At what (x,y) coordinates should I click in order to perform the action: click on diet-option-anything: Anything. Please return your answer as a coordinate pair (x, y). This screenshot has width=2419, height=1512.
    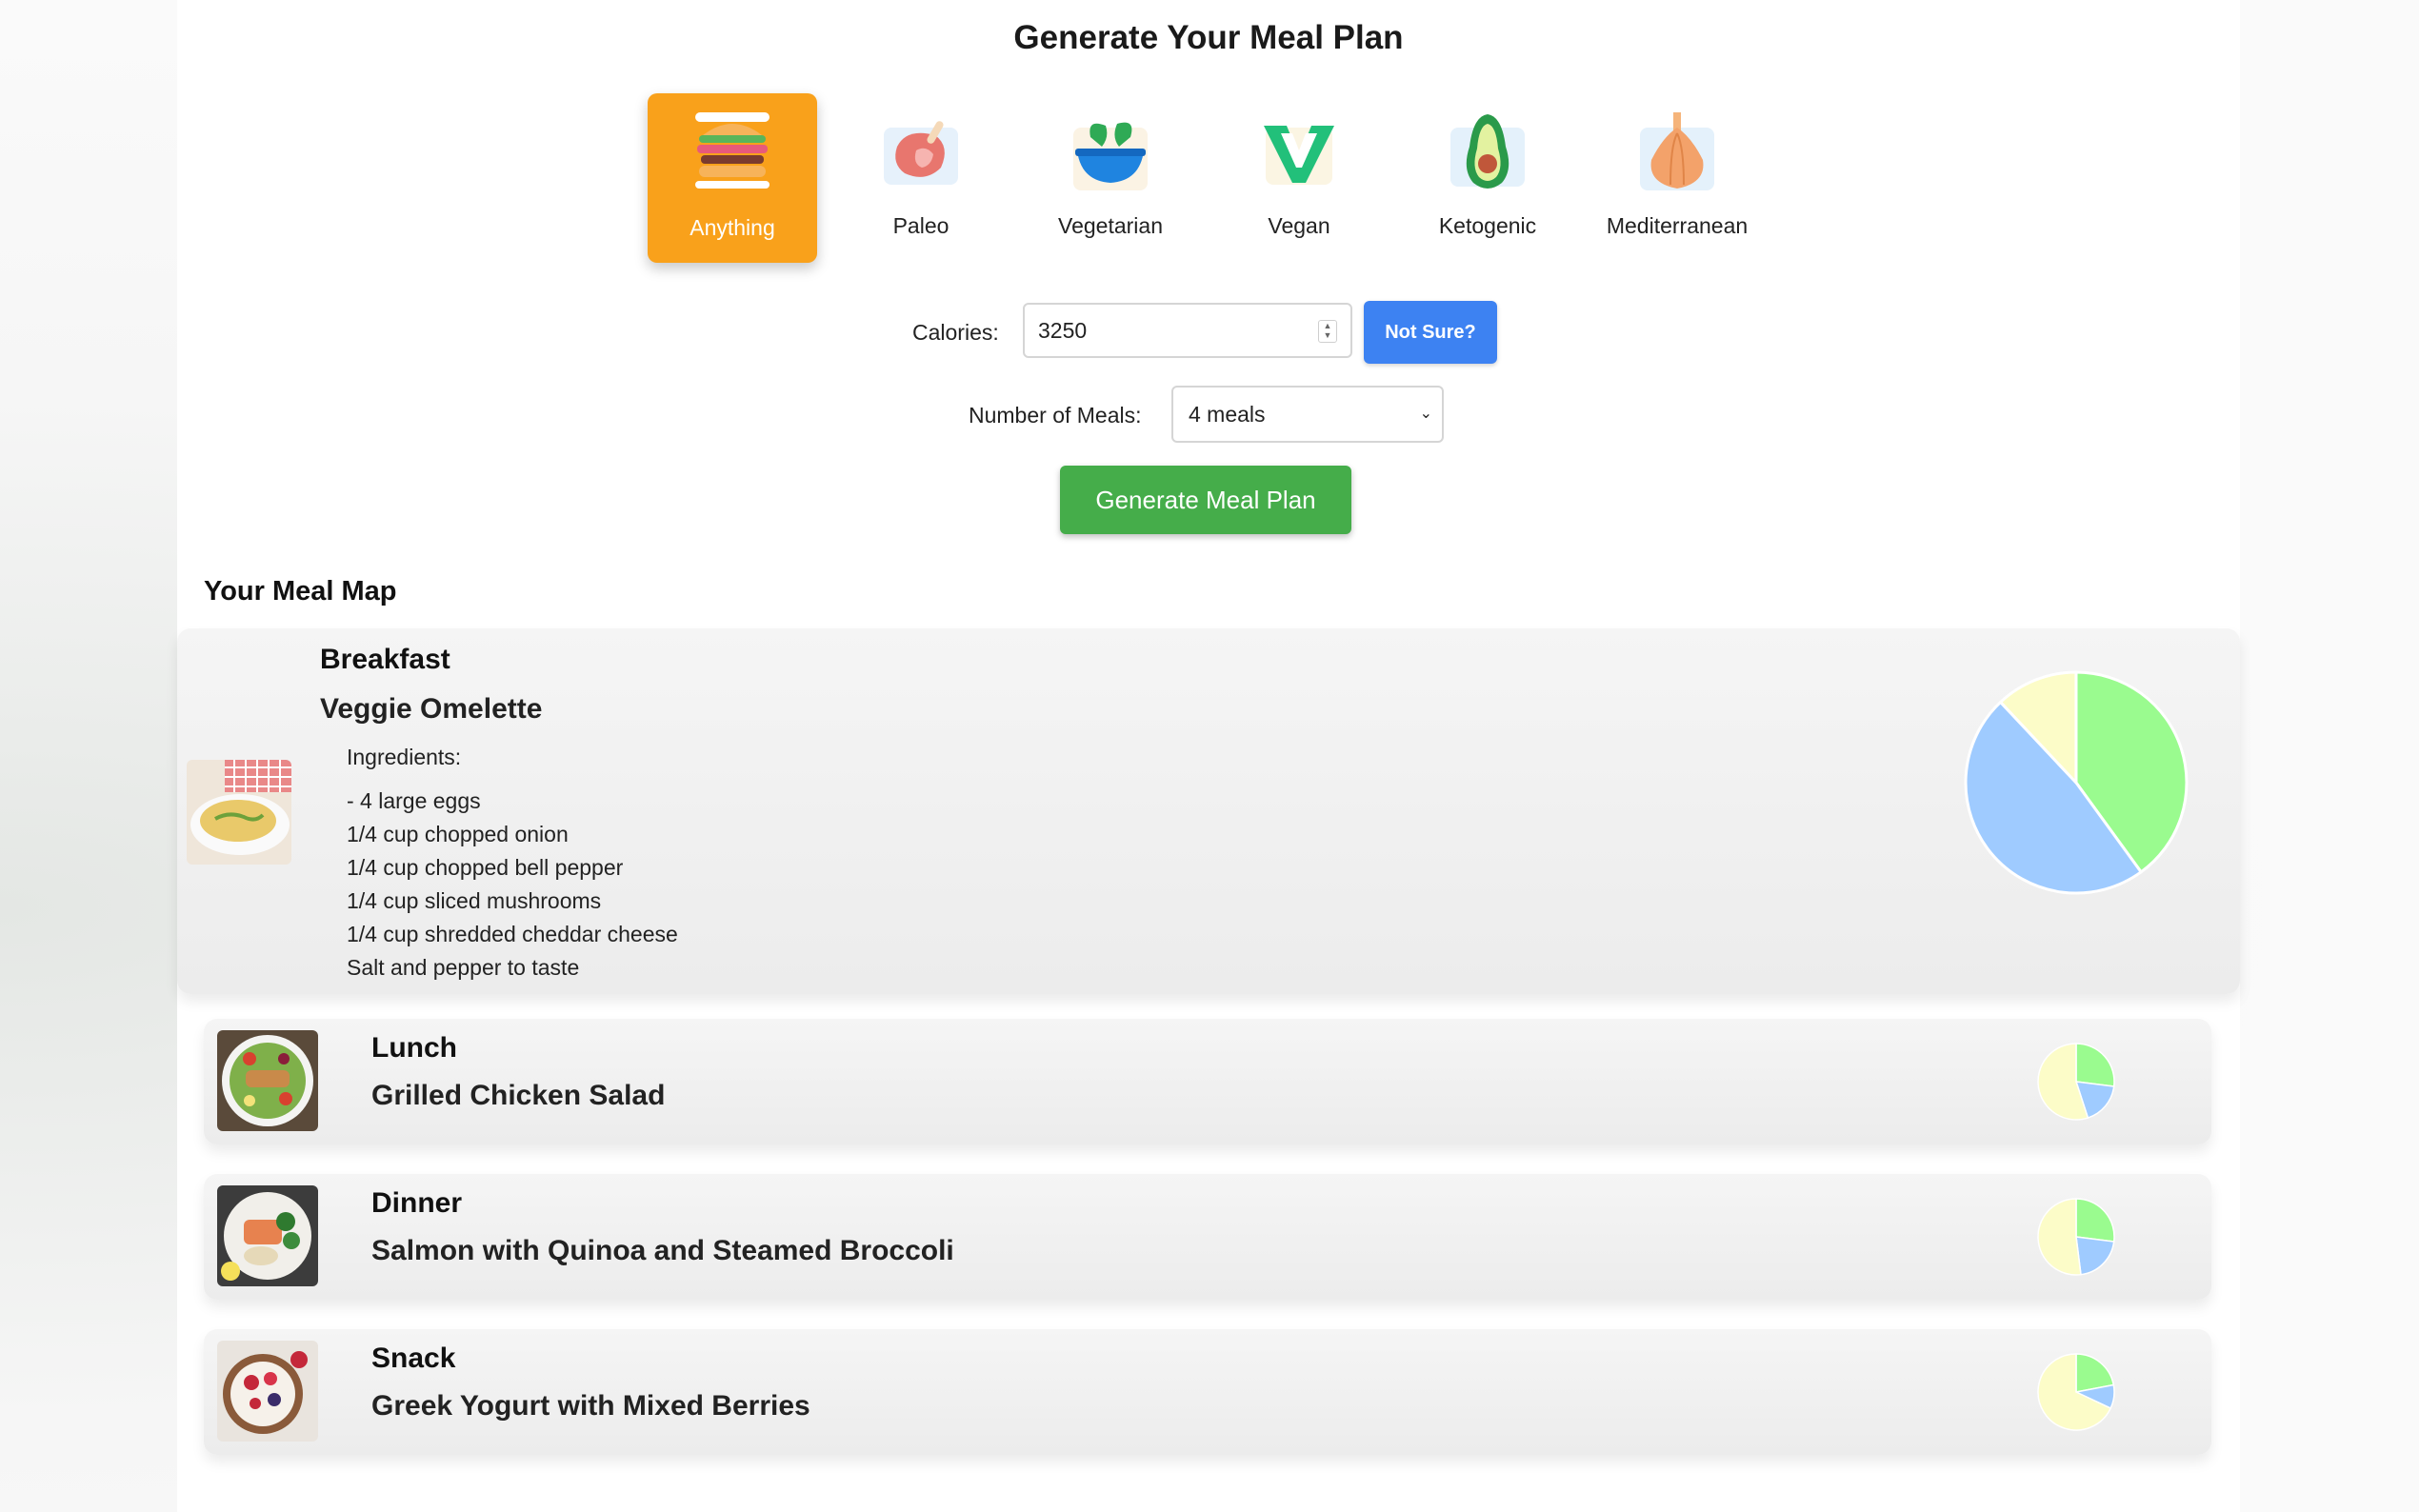
    Looking at the image, I should click on (732, 178).